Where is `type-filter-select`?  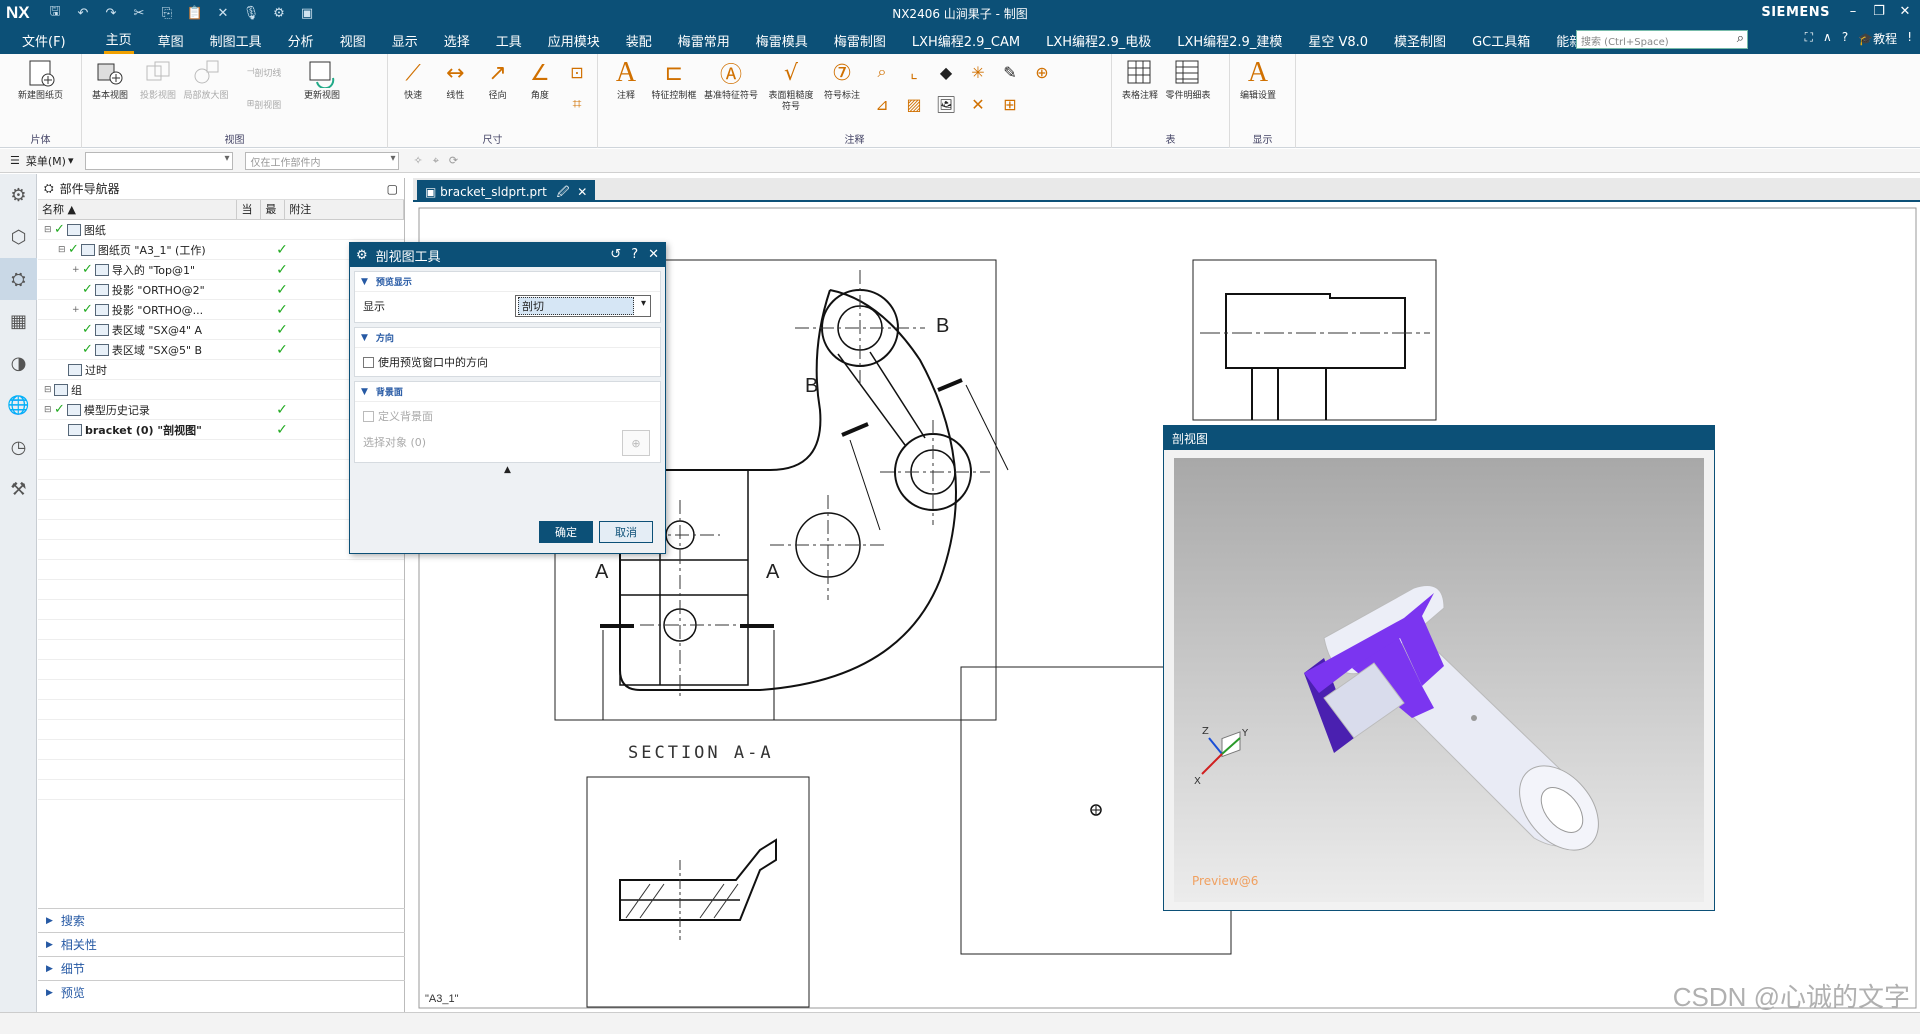 type-filter-select is located at coordinates (159, 160).